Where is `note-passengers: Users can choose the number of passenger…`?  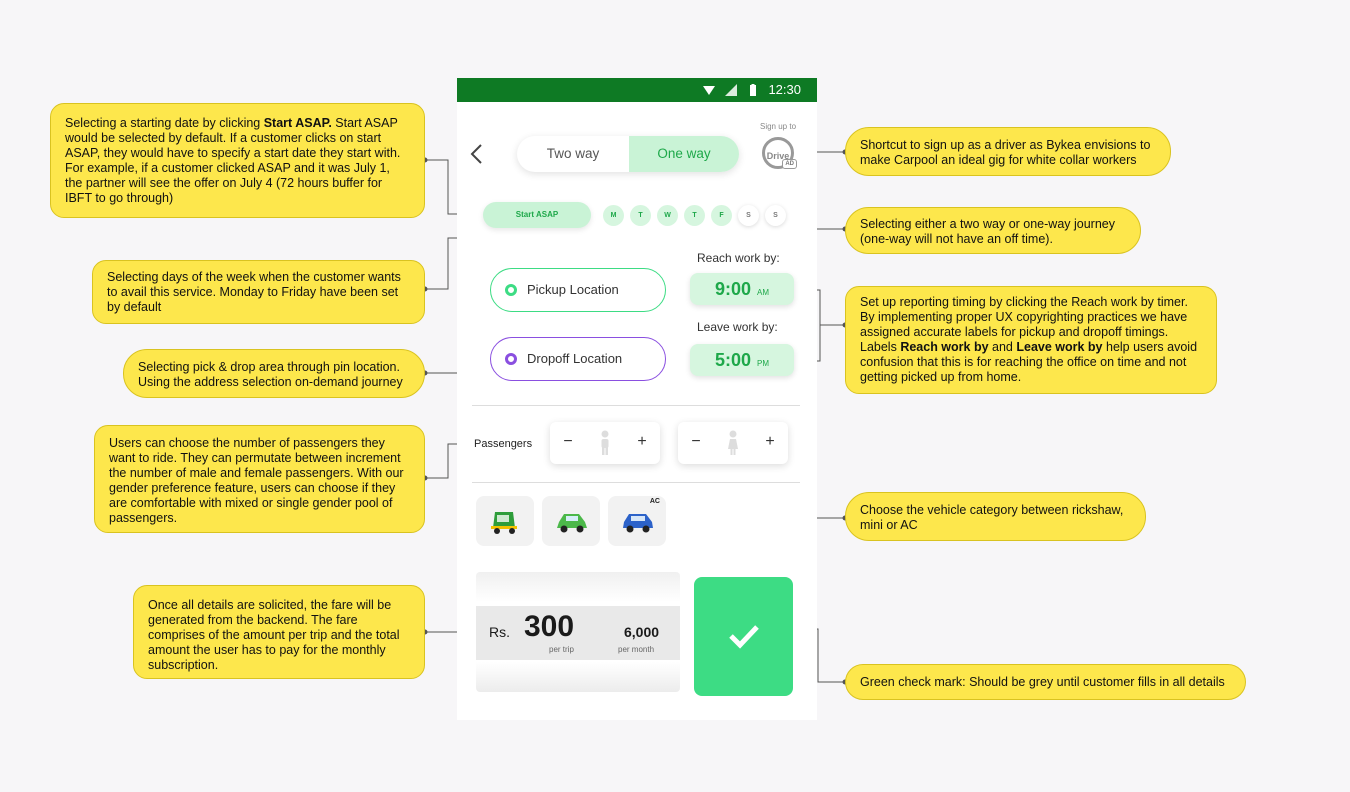 note-passengers: Users can choose the number of passenger… is located at coordinates (259, 479).